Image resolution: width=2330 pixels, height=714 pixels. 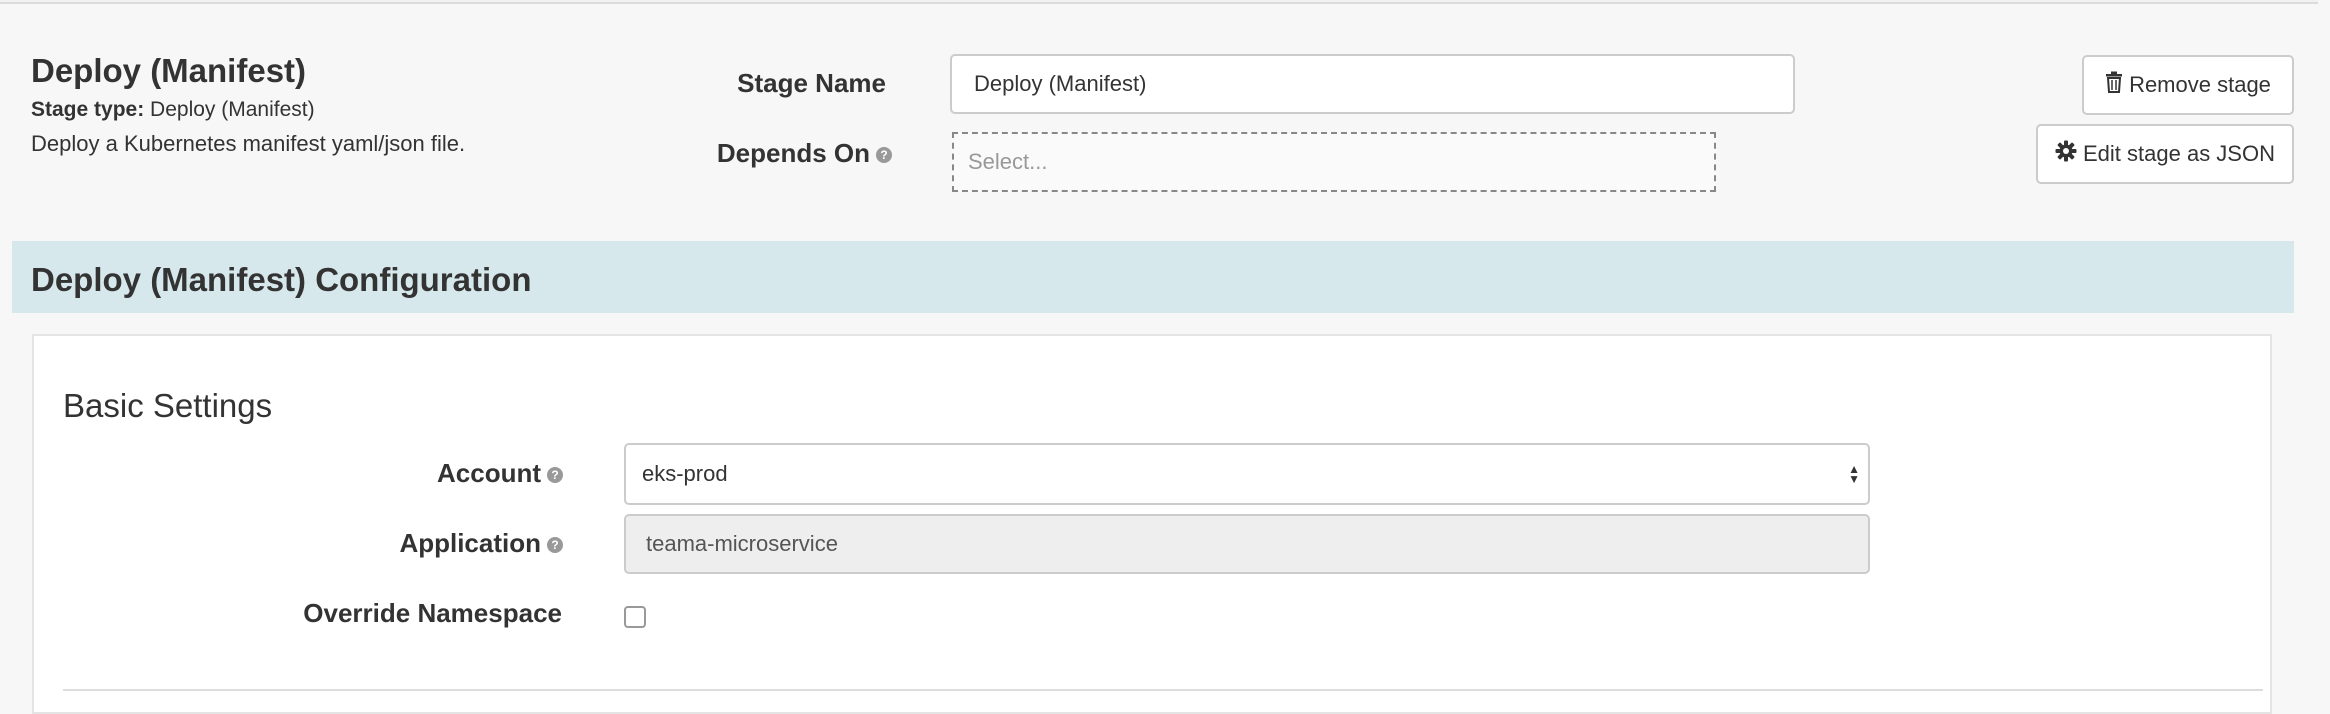 I want to click on application-label: Application?, so click(x=431, y=543).